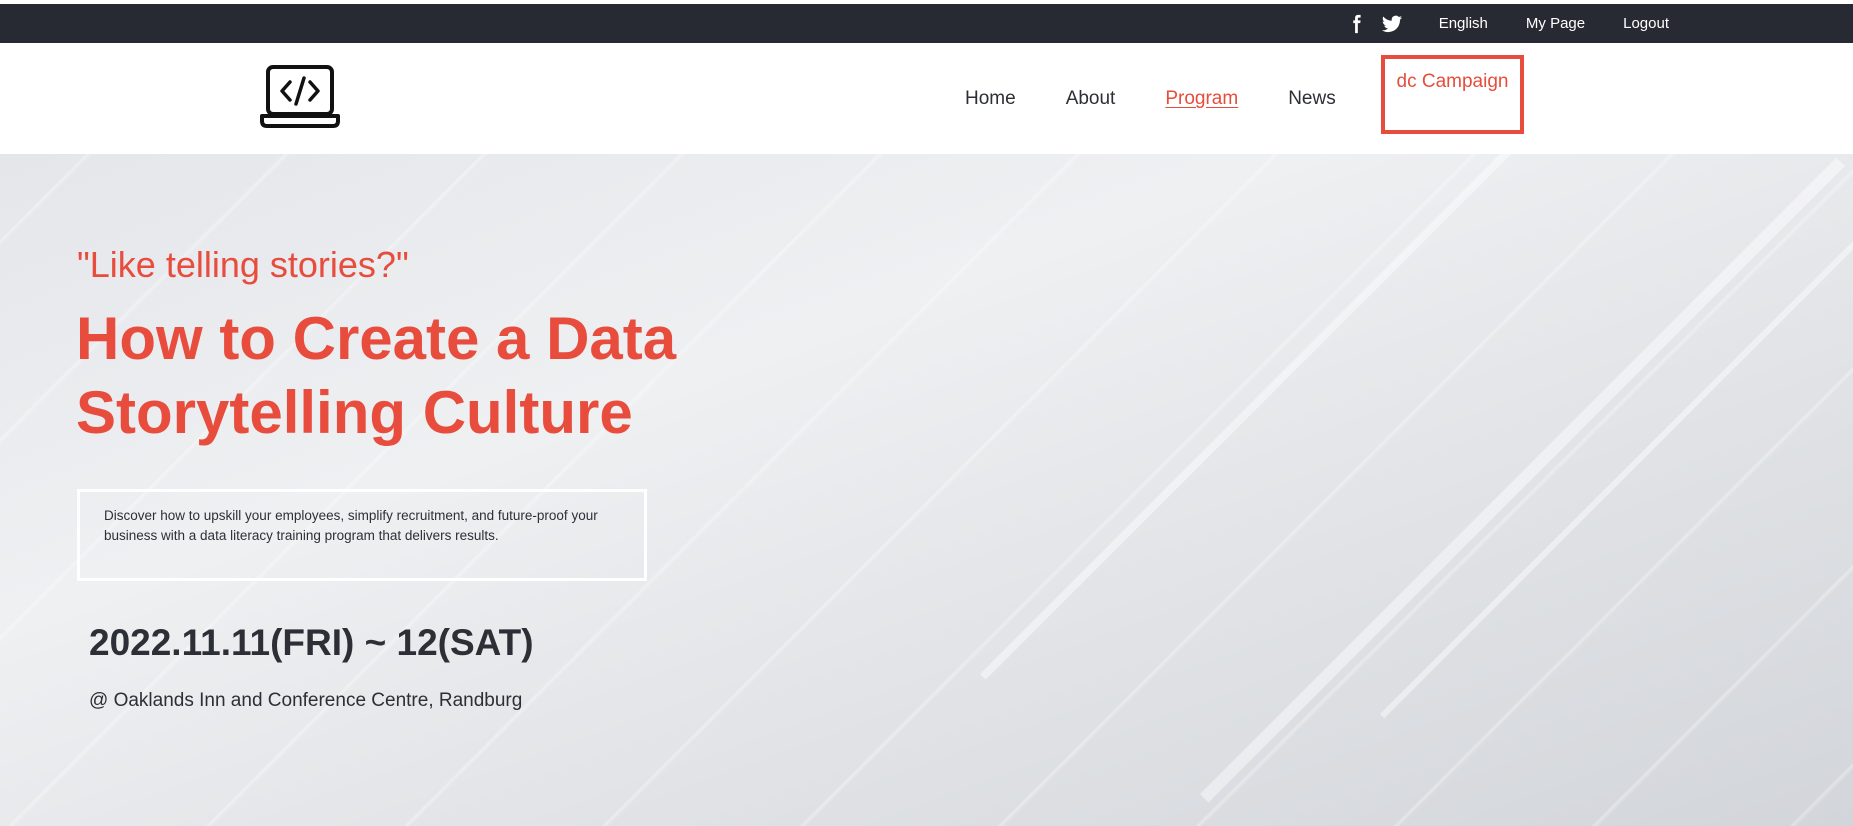 The height and width of the screenshot is (826, 1853). What do you see at coordinates (243, 264) in the screenshot?
I see `hero-kicker: "Like telling stories?"` at bounding box center [243, 264].